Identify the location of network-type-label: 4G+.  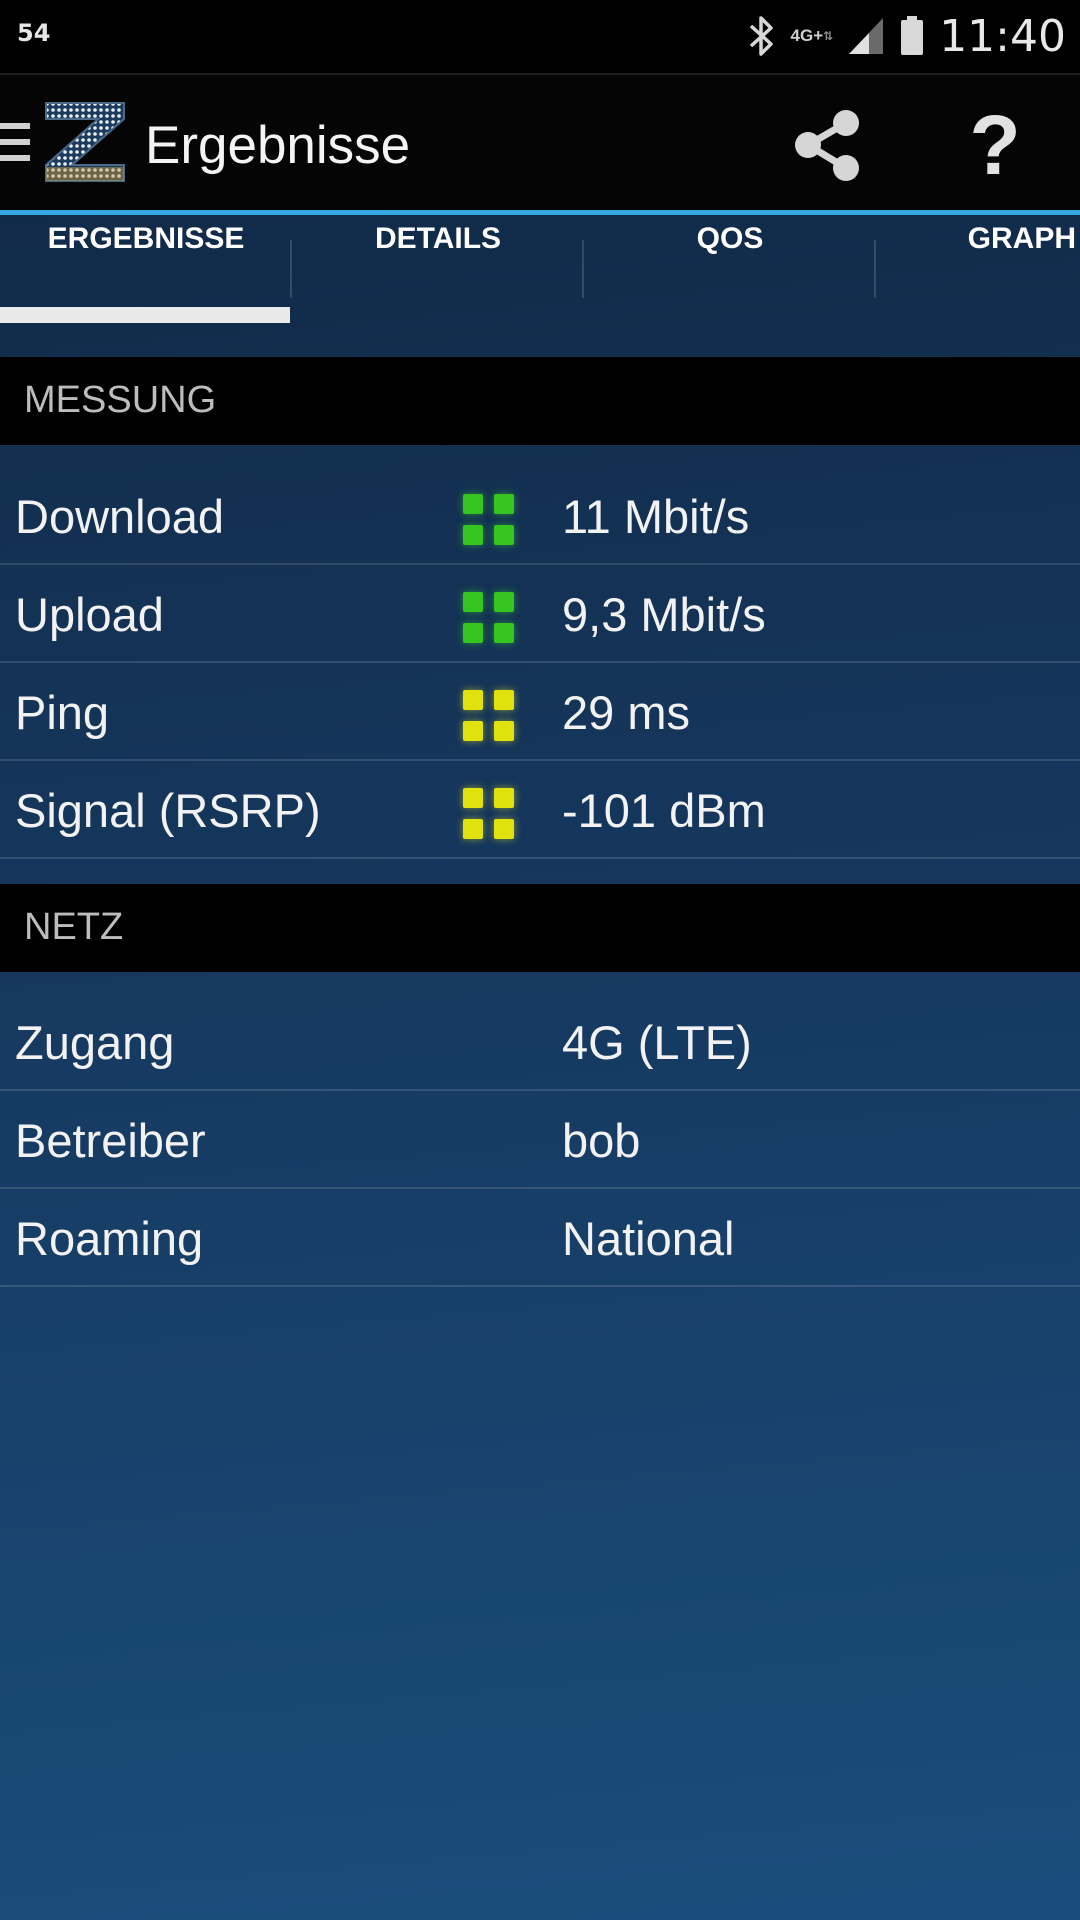
(807, 35).